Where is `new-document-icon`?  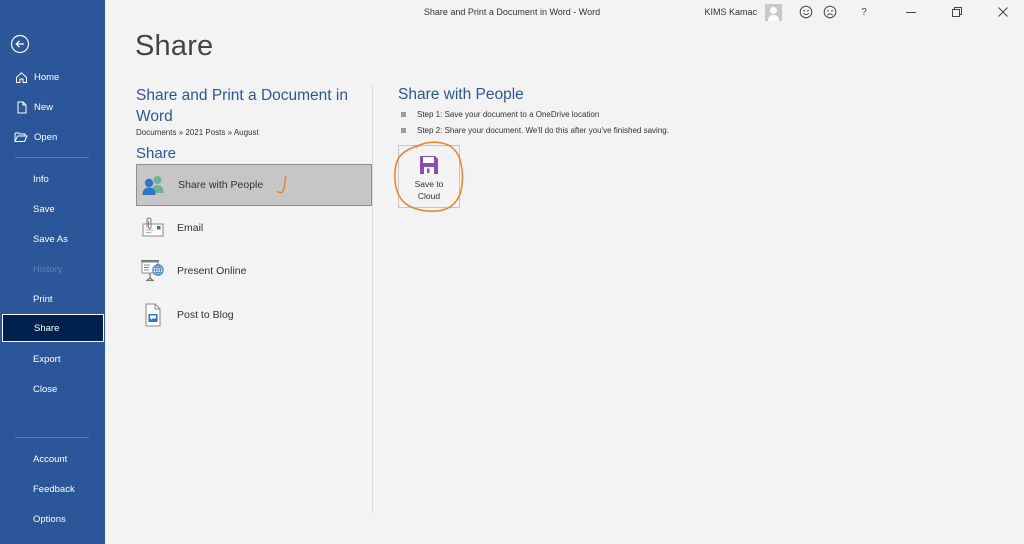
new-document-icon is located at coordinates (21, 107).